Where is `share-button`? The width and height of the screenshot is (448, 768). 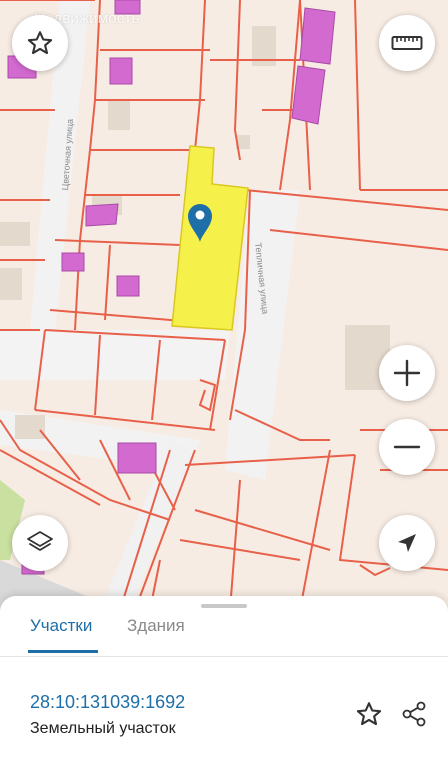
share-button is located at coordinates (414, 714).